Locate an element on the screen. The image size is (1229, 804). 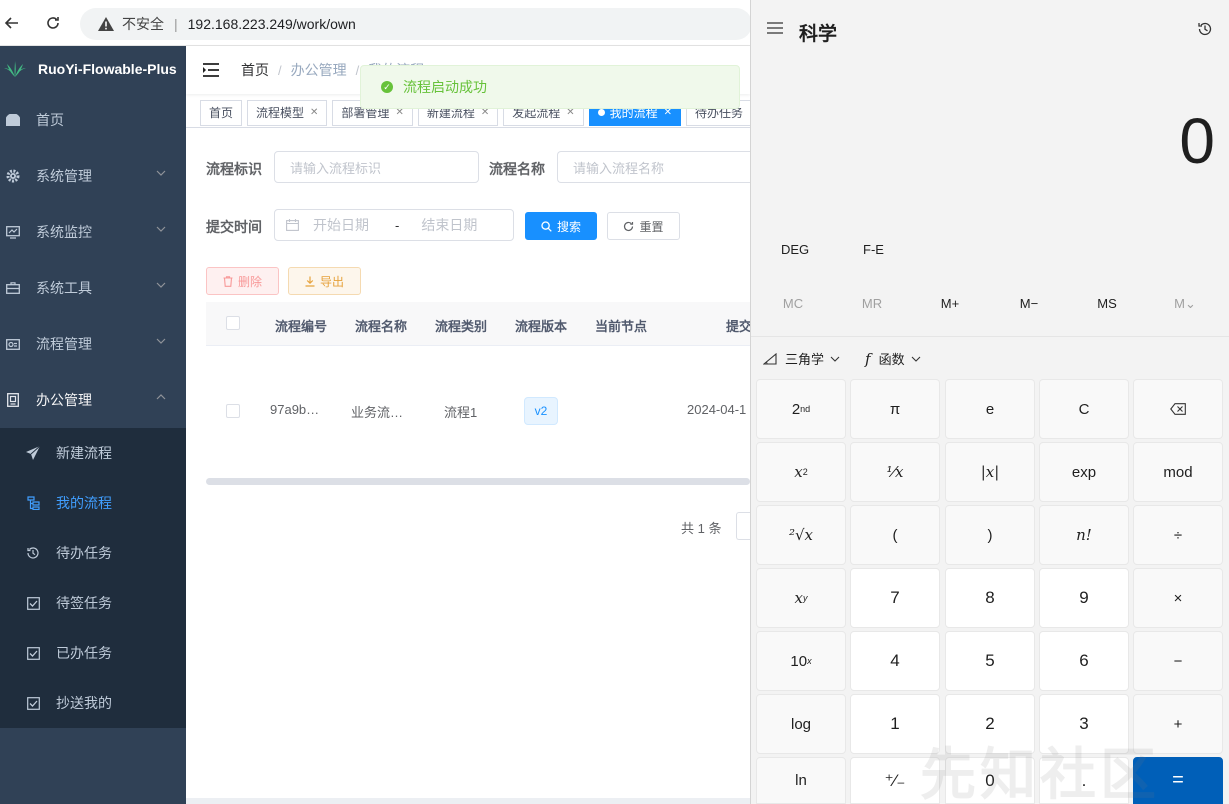
delete-button: 删除 is located at coordinates (242, 281).